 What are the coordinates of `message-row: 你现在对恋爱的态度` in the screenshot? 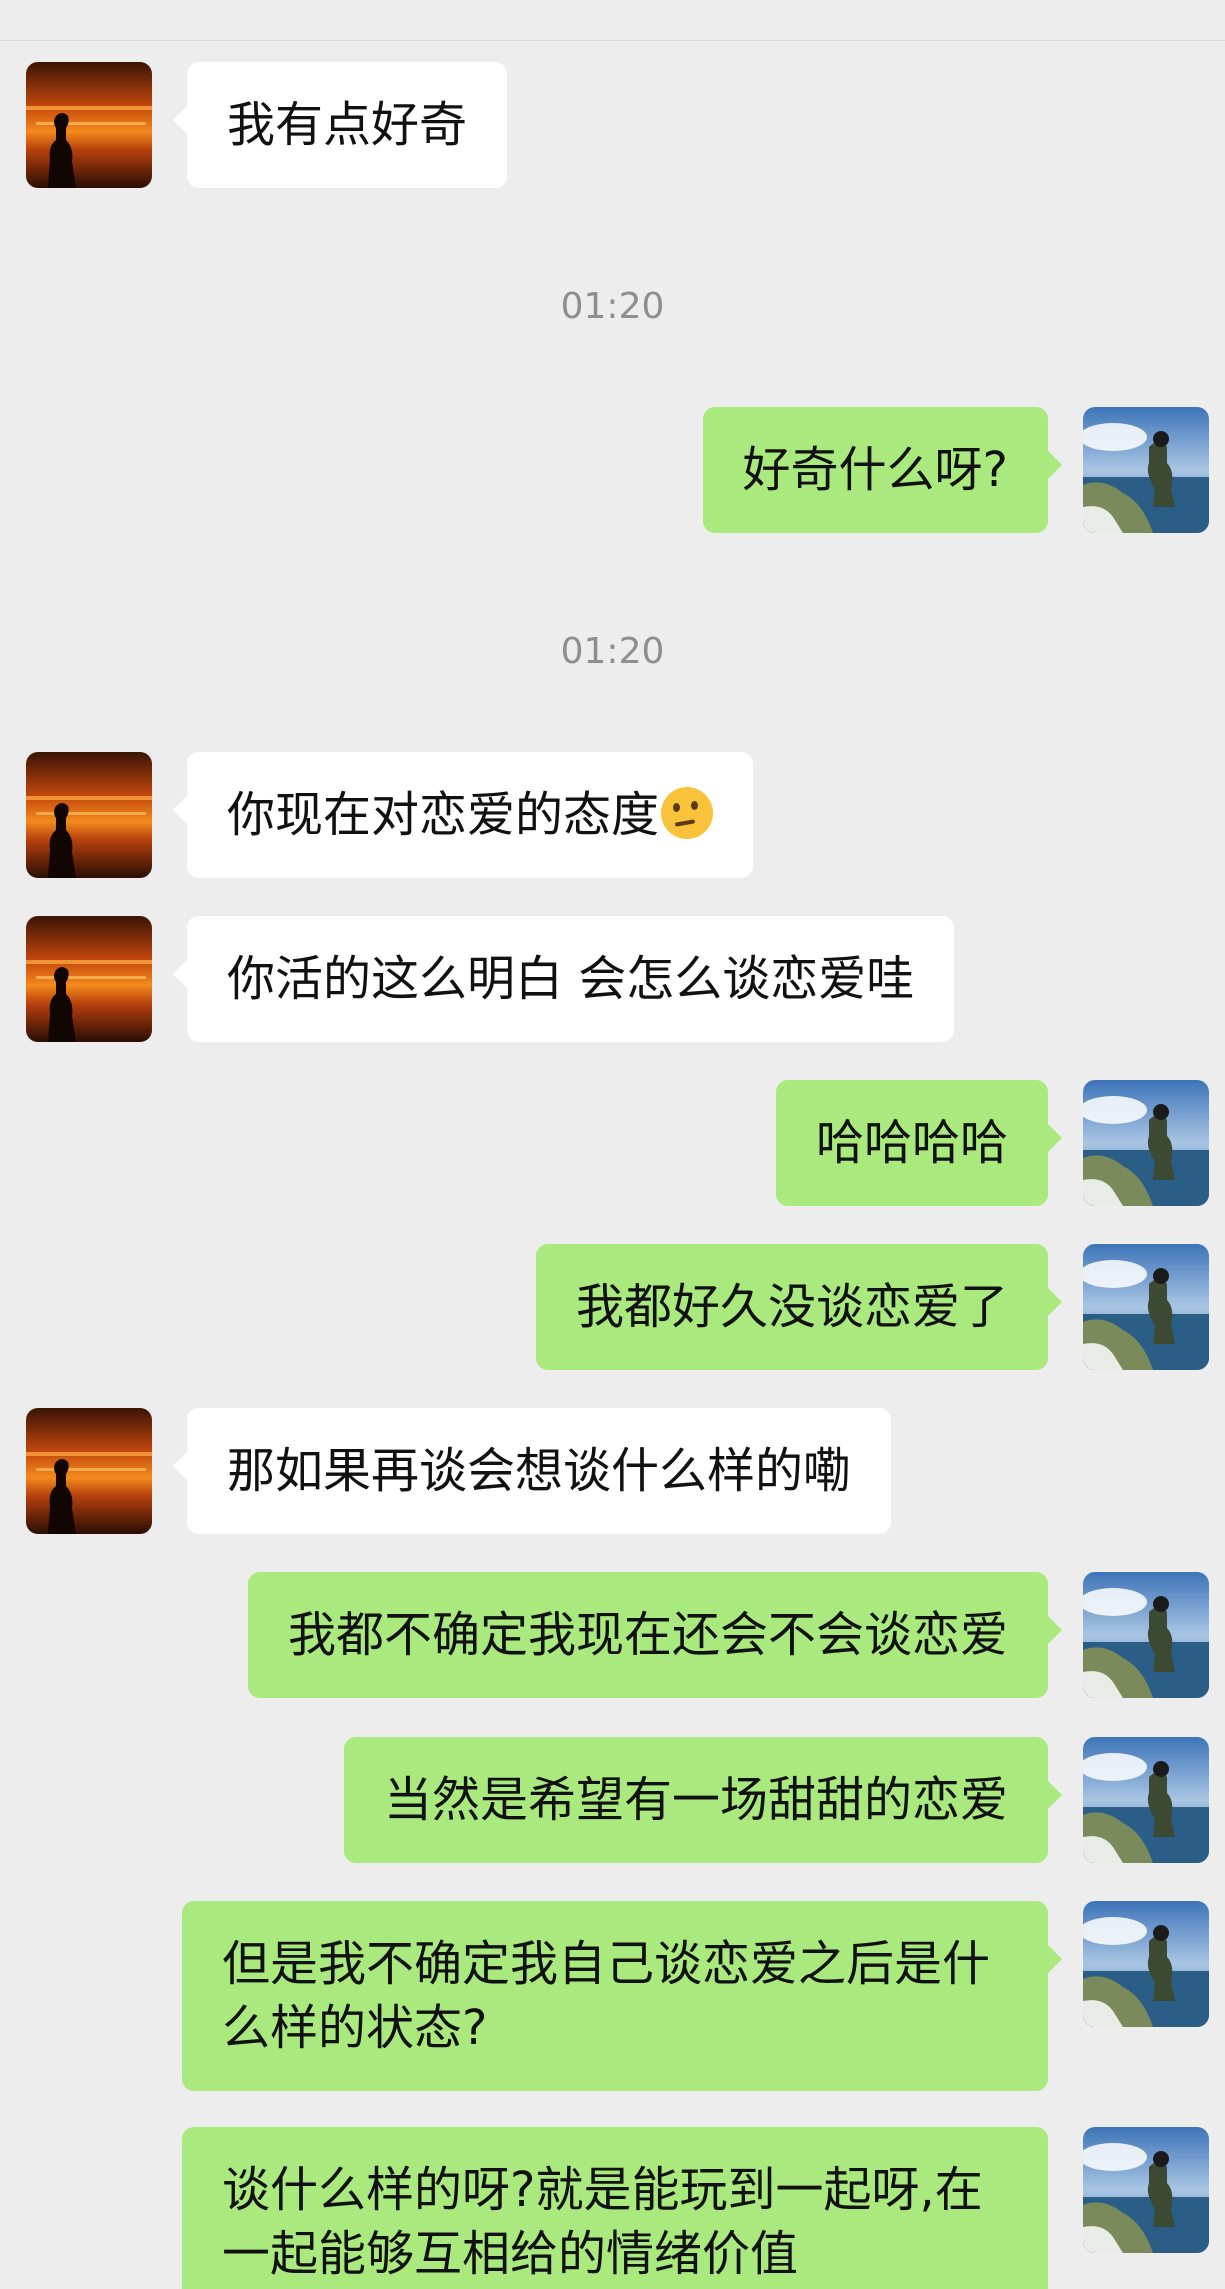 It's located at (612, 815).